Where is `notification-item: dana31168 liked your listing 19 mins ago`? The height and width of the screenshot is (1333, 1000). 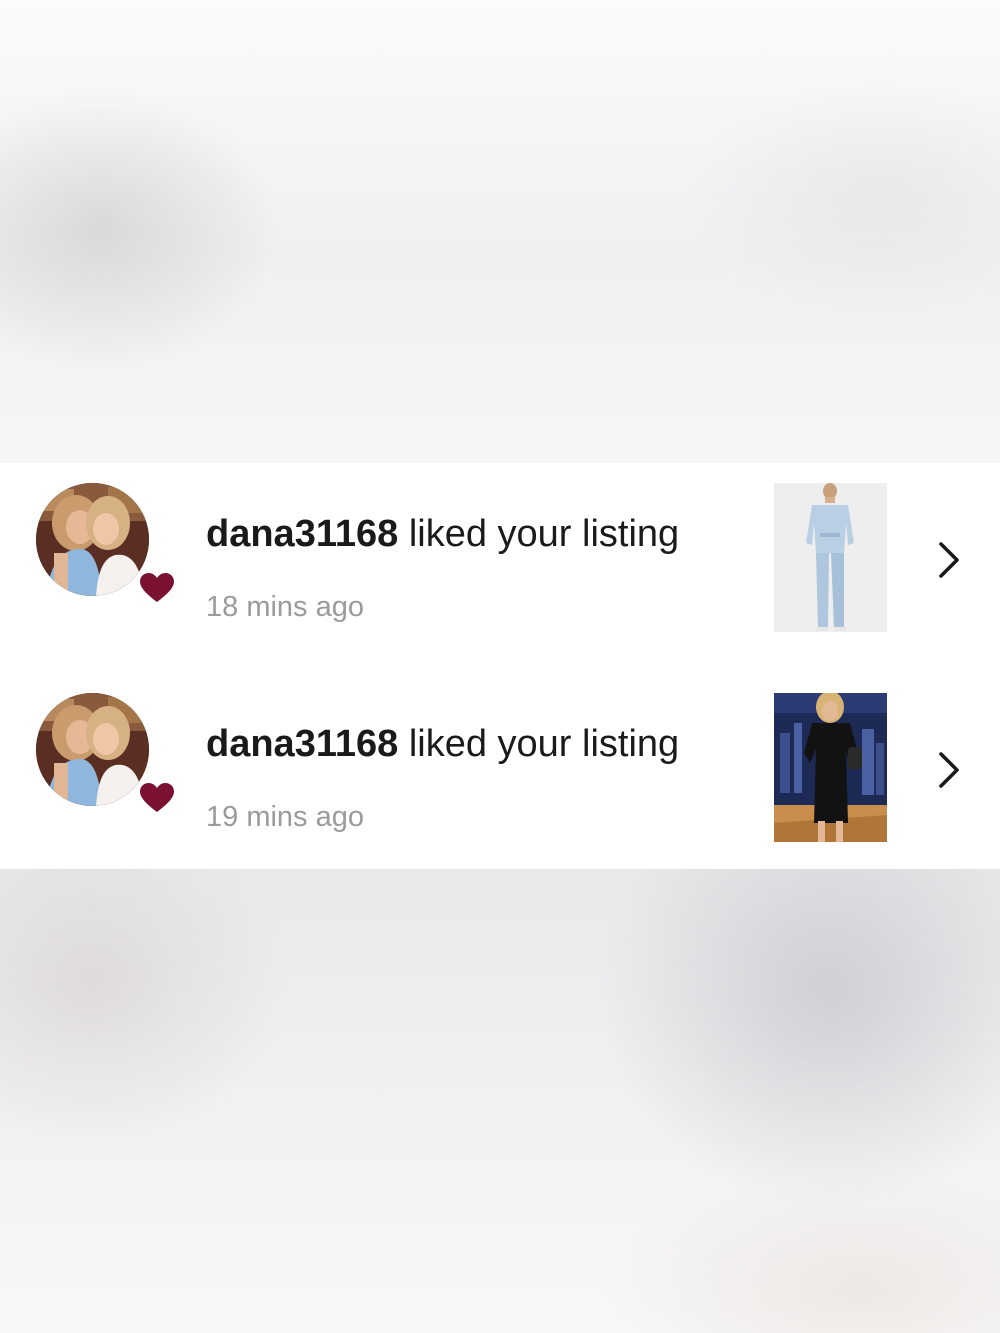
notification-item: dana31168 liked your listing 19 mins ago is located at coordinates (500, 771).